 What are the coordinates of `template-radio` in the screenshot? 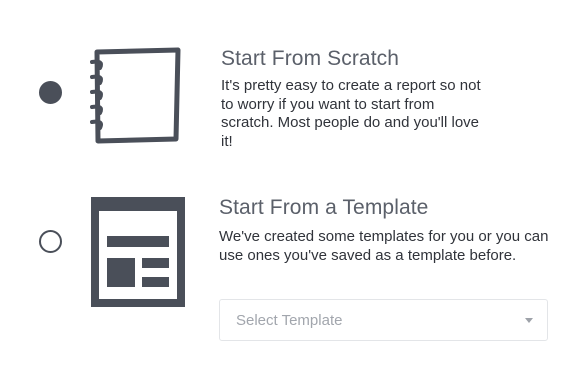 It's located at (50, 241).